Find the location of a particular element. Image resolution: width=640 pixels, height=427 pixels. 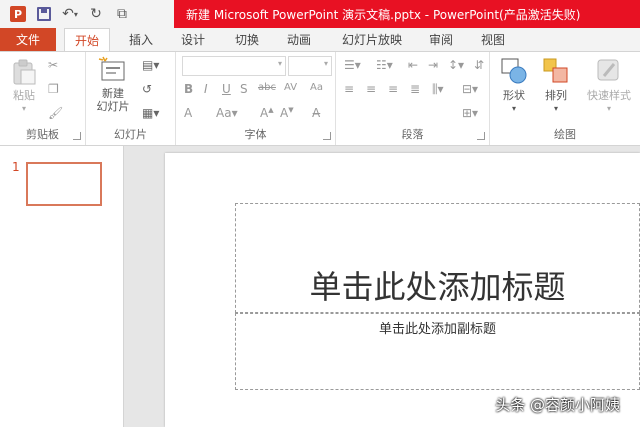

undo-icon: ↶ is located at coordinates (68, 14).